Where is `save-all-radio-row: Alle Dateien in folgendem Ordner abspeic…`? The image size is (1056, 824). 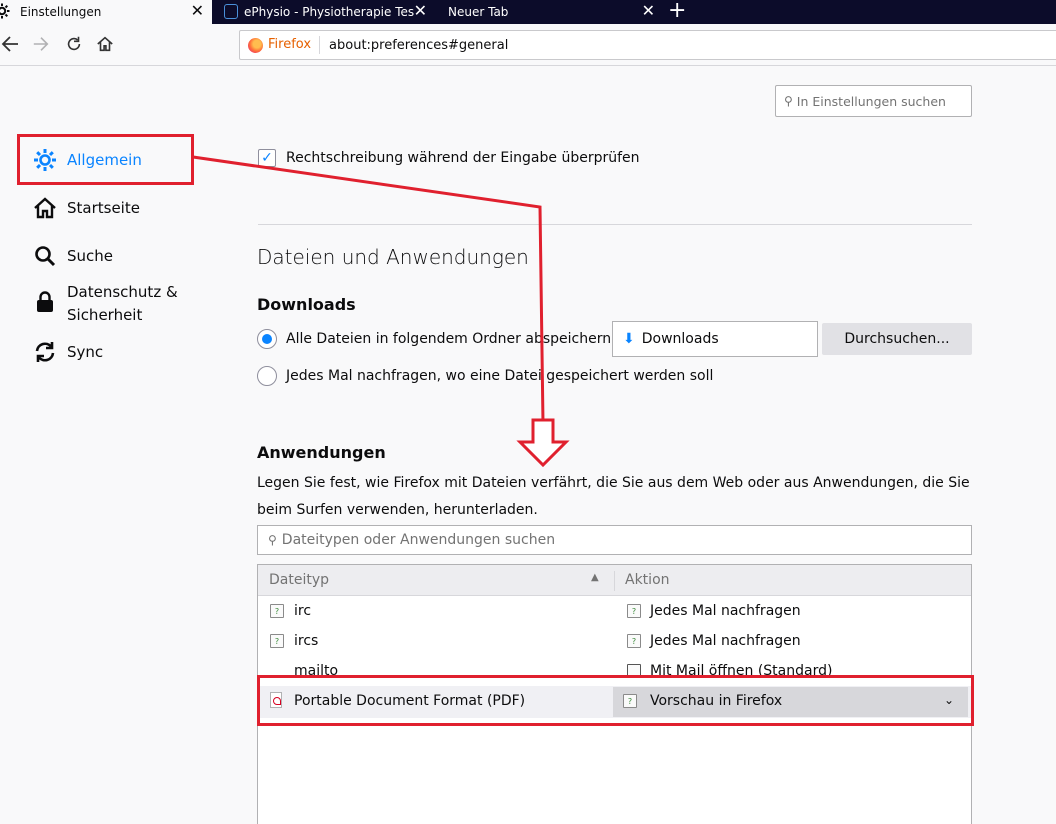 save-all-radio-row: Alle Dateien in folgendem Ordner abspeic… is located at coordinates (436, 339).